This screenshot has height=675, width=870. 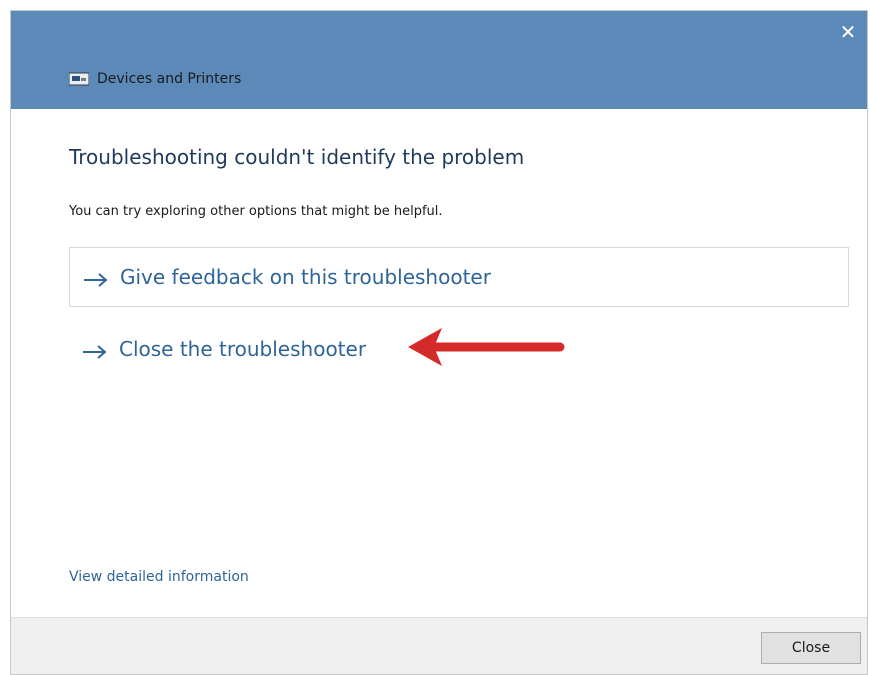 I want to click on view-details-link: View detailed information, so click(x=159, y=577).